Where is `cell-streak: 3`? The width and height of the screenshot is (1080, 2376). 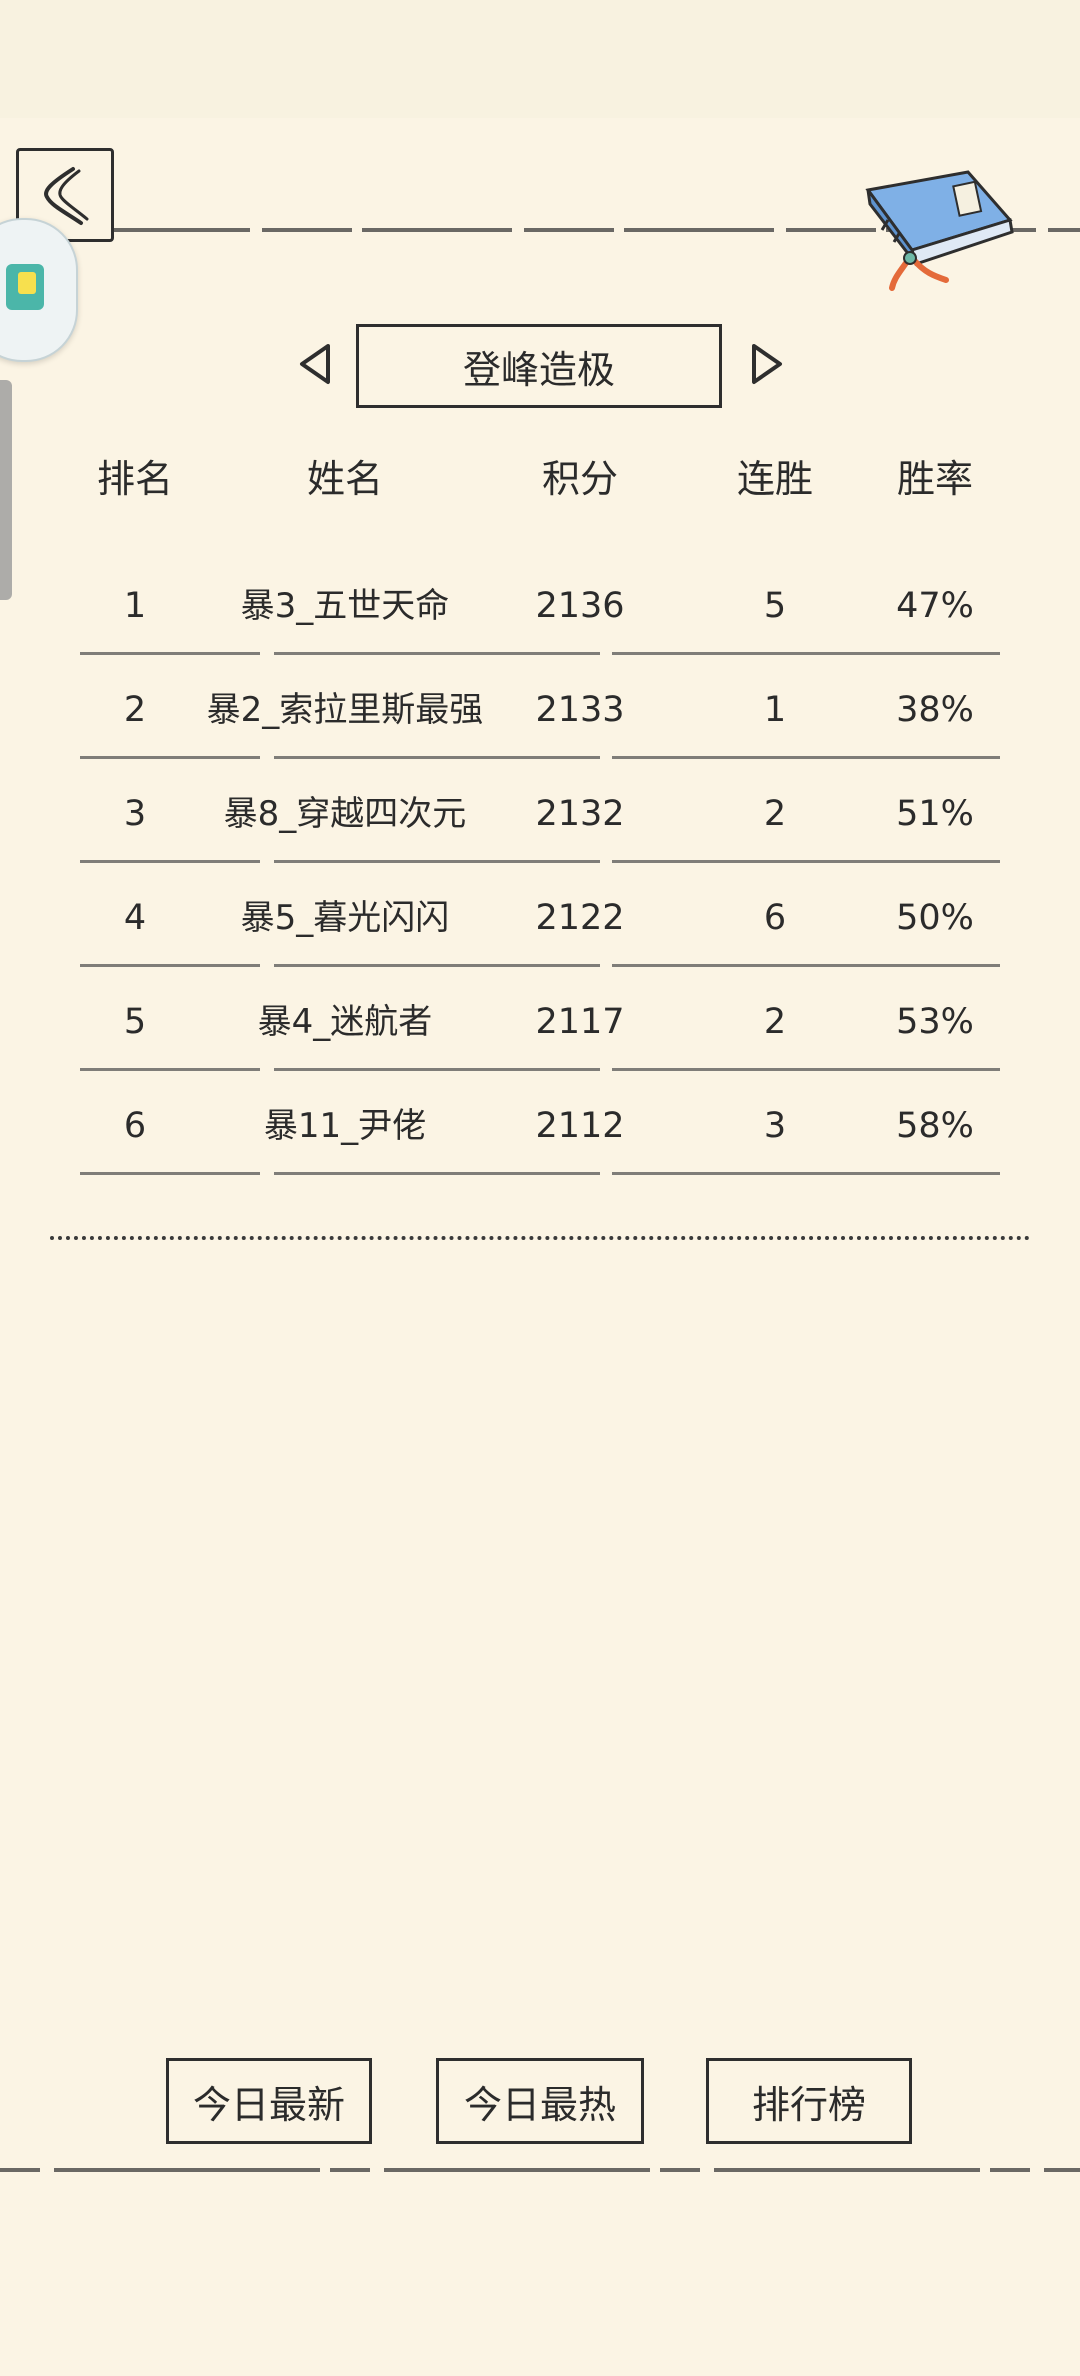 cell-streak: 3 is located at coordinates (775, 1126).